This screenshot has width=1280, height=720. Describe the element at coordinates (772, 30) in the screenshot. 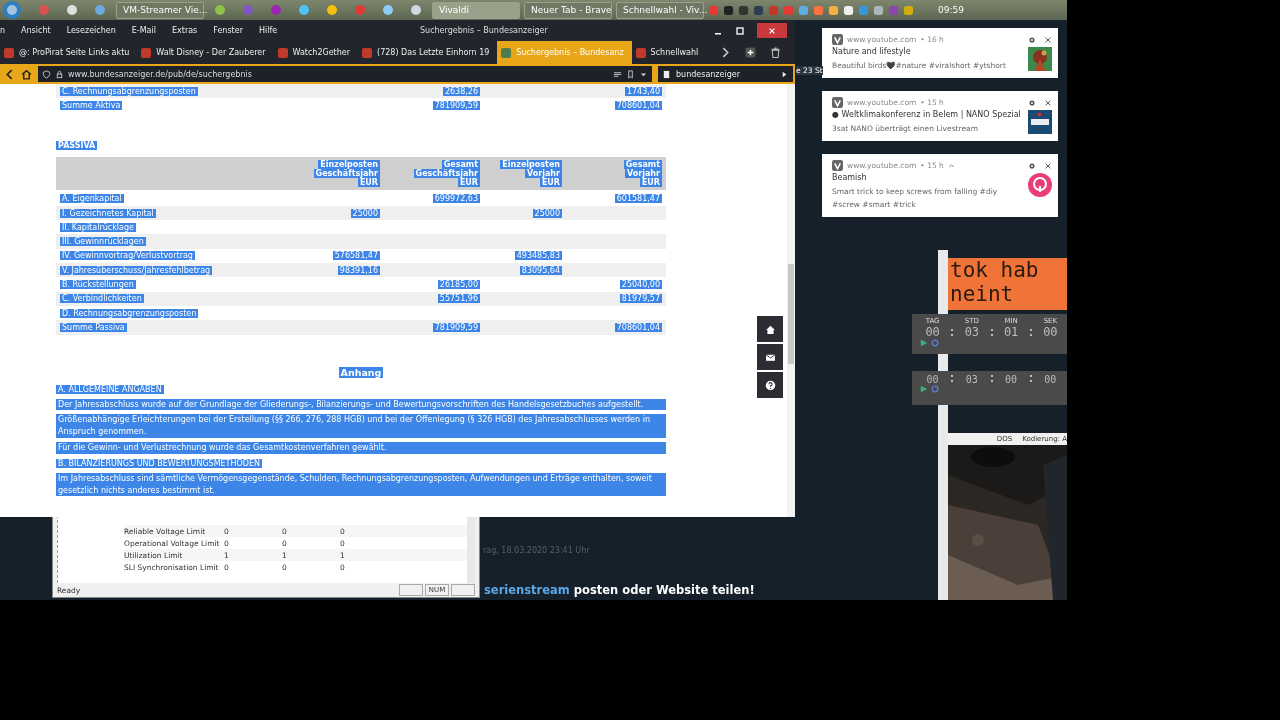

I see `close-button` at that location.